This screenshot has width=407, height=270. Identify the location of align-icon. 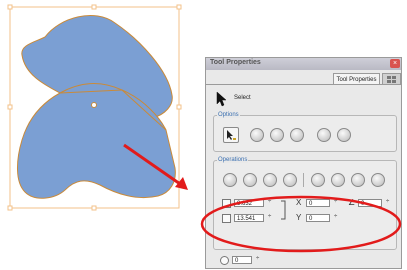
(318, 180).